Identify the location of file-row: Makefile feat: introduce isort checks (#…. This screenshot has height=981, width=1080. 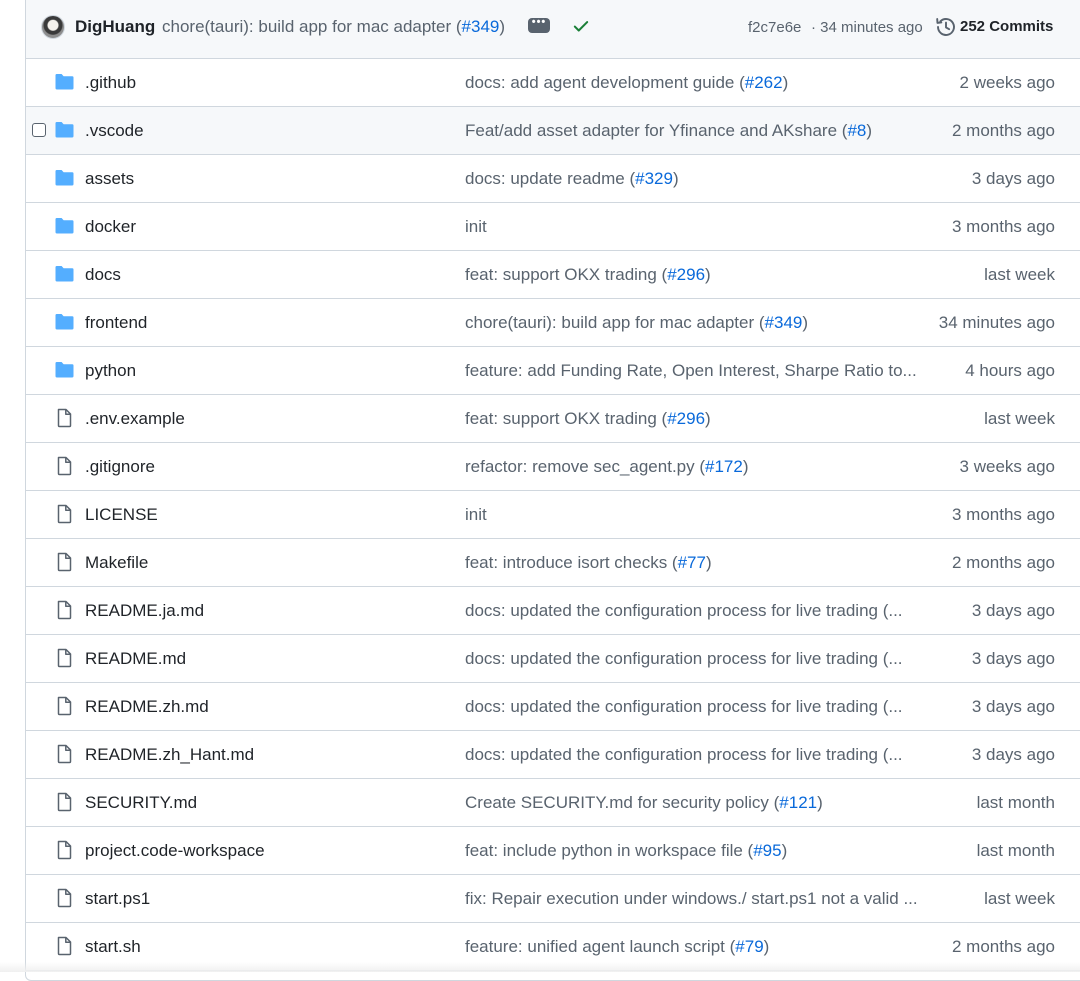
(553, 563).